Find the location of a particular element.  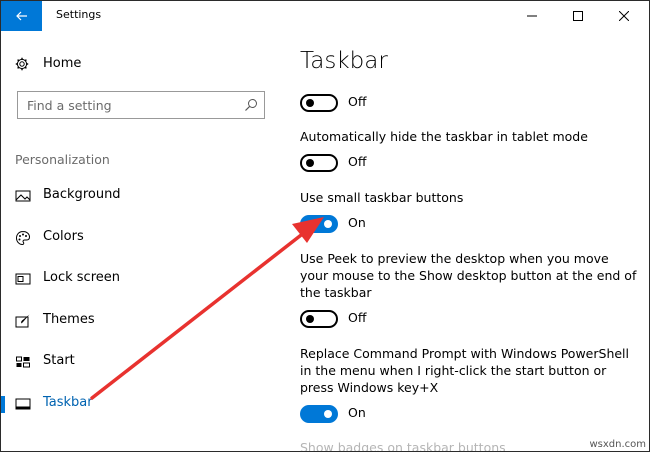

sidebar-item-label: Themes is located at coordinates (69, 319).